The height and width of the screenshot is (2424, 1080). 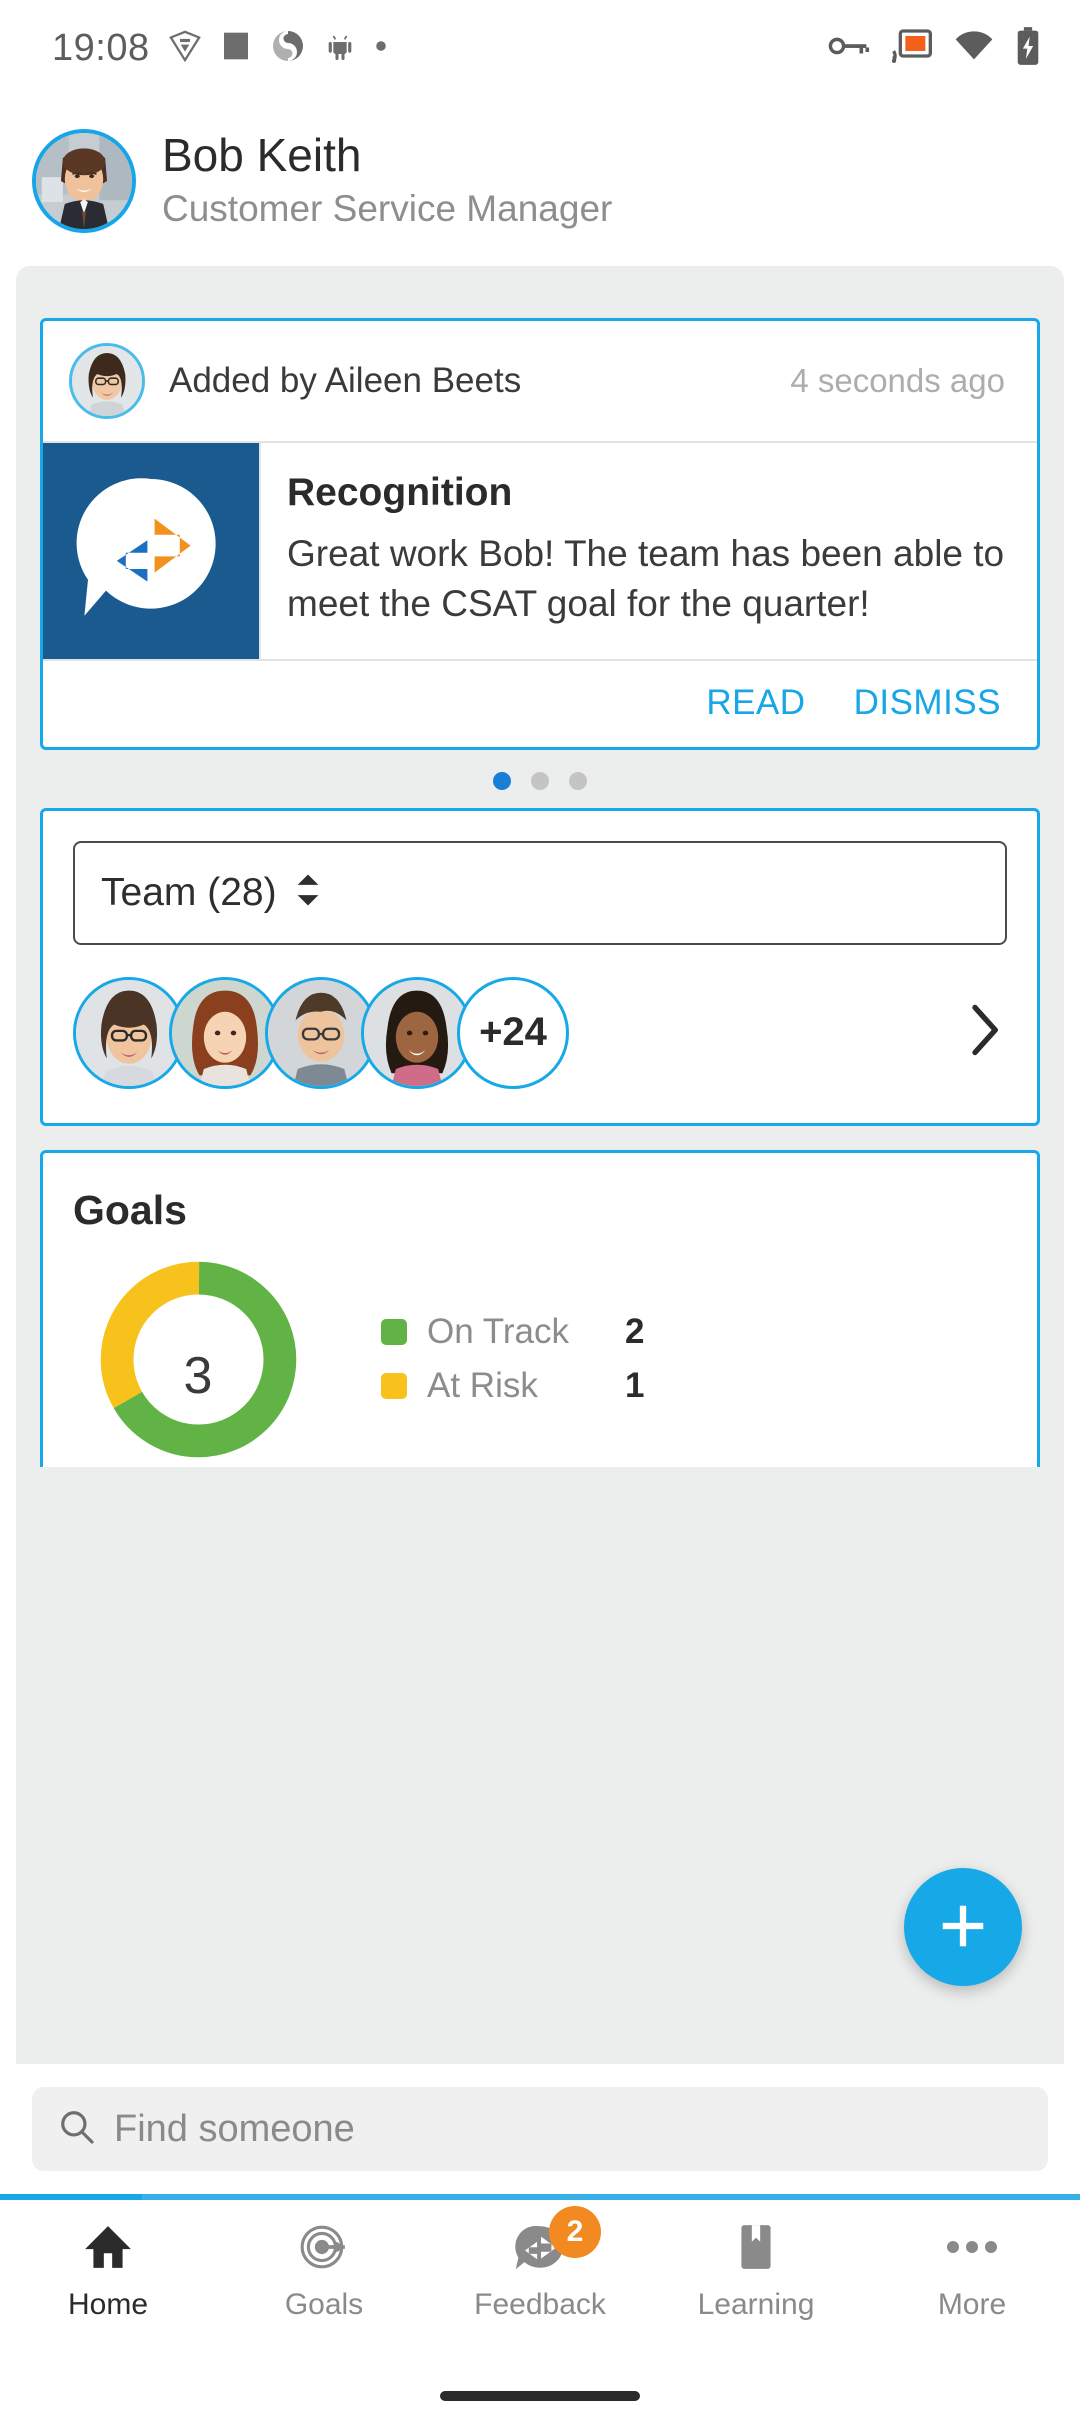 What do you see at coordinates (755, 703) in the screenshot?
I see `read-button: READ` at bounding box center [755, 703].